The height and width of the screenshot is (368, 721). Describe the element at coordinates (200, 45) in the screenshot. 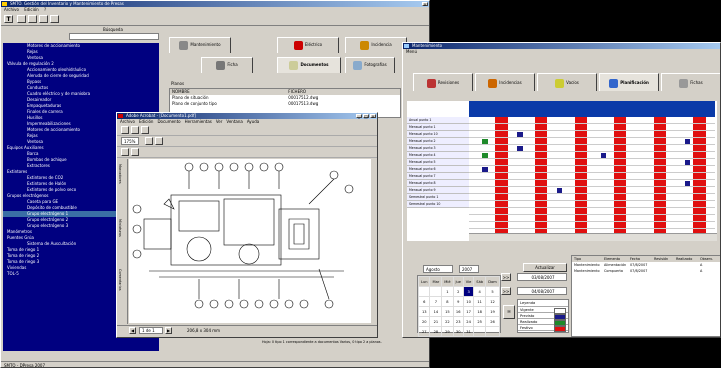

I see `tab-mantenimiento: Mantenimiento` at that location.